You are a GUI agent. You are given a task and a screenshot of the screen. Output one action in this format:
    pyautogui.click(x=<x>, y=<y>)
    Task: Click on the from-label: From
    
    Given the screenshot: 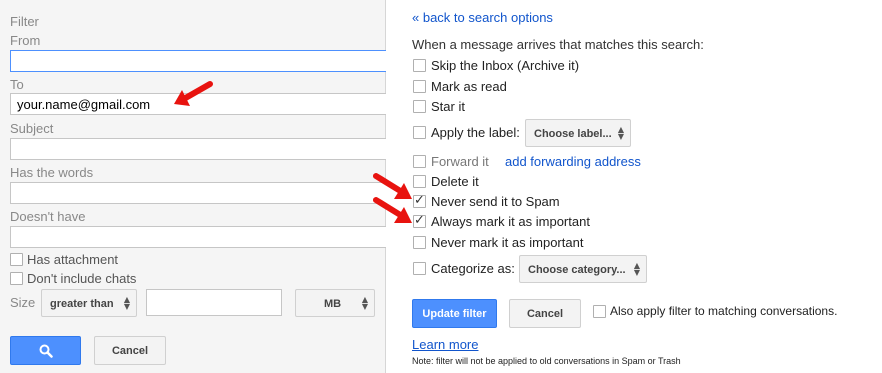 What is the action you would take?
    pyautogui.click(x=25, y=40)
    